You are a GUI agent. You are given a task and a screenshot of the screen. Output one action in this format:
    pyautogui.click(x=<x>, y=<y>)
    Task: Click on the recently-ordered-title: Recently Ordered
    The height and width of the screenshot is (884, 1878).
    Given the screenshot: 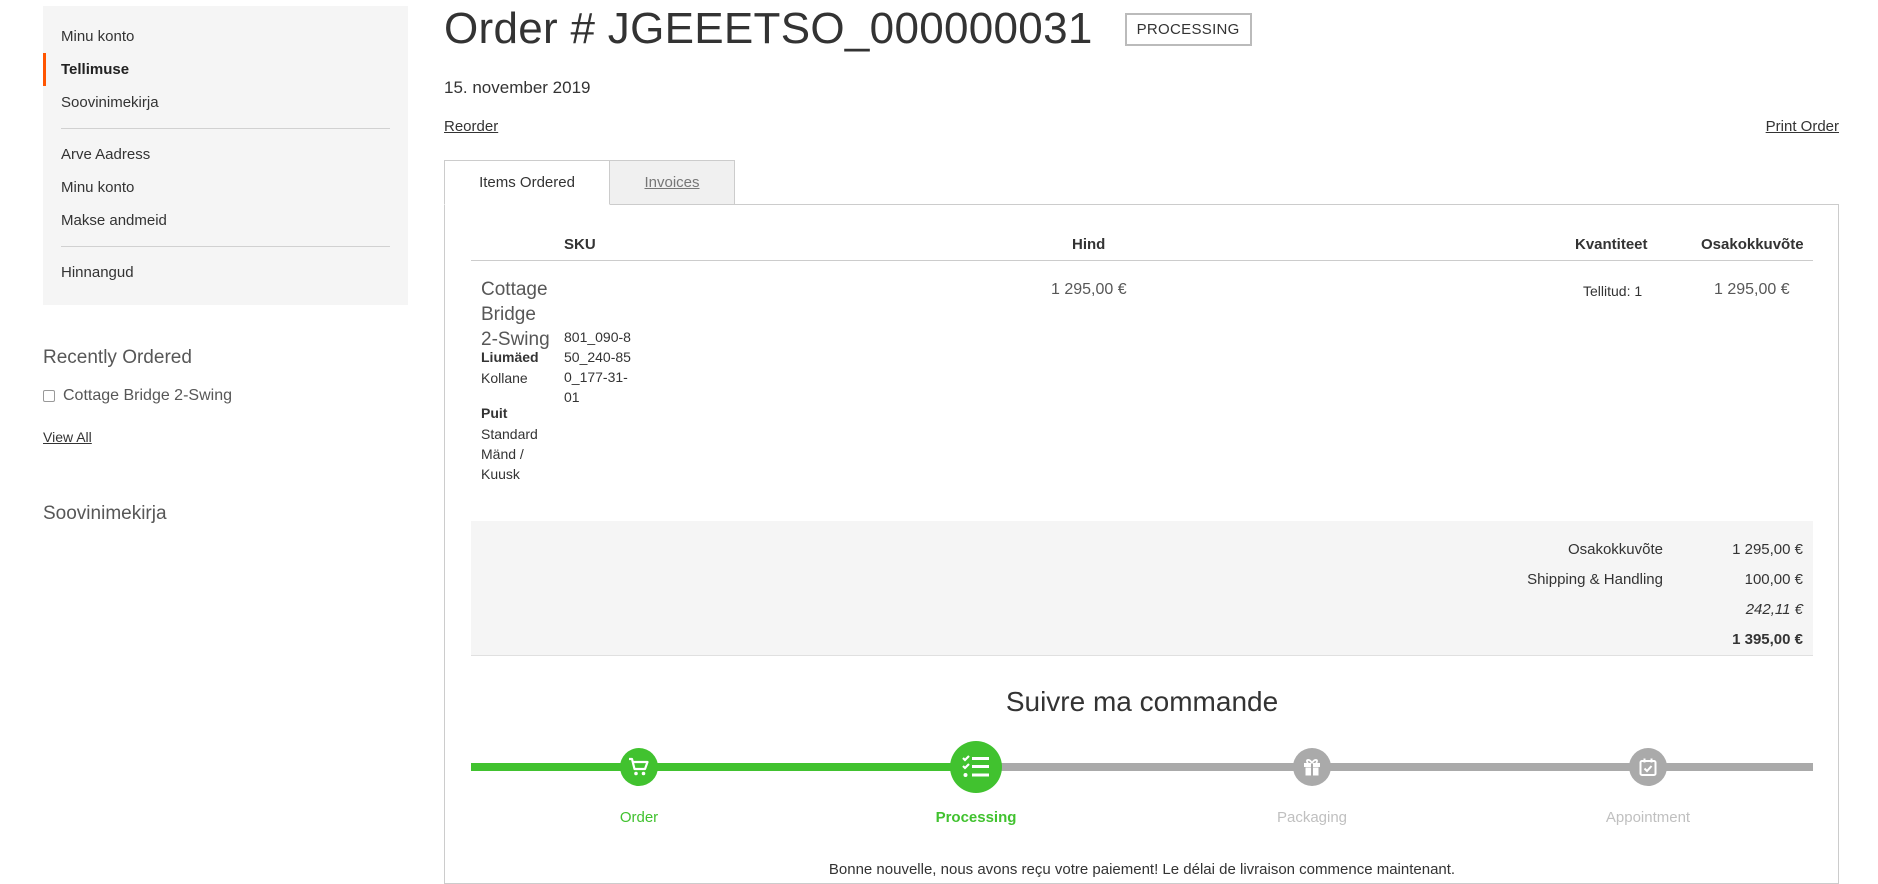 What is the action you would take?
    pyautogui.click(x=117, y=357)
    